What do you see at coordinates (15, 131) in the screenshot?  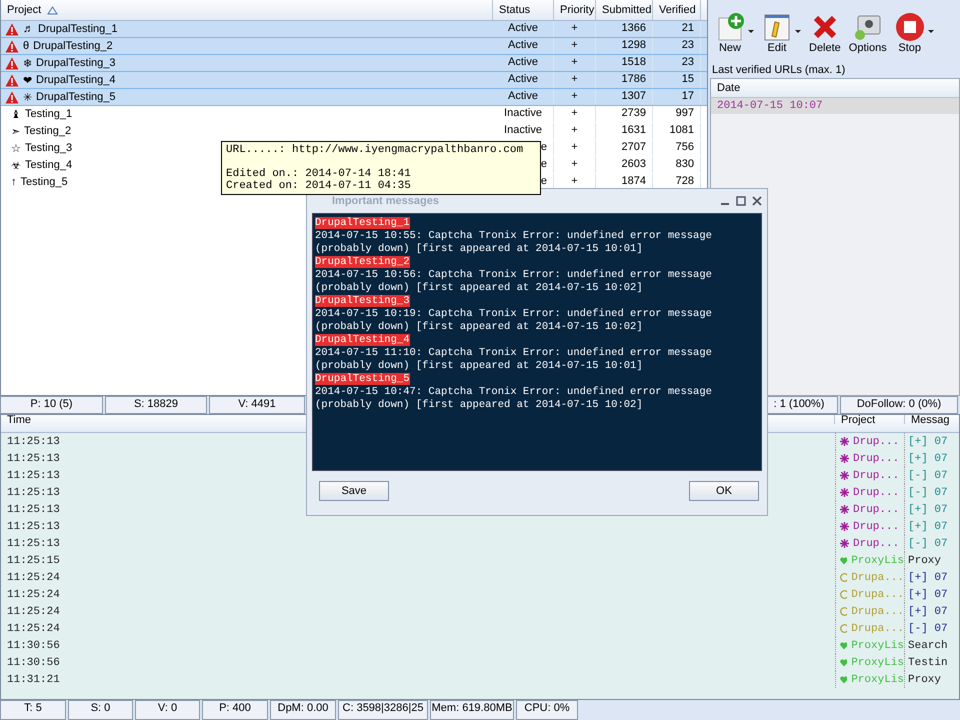 I see `project-icon: ➣` at bounding box center [15, 131].